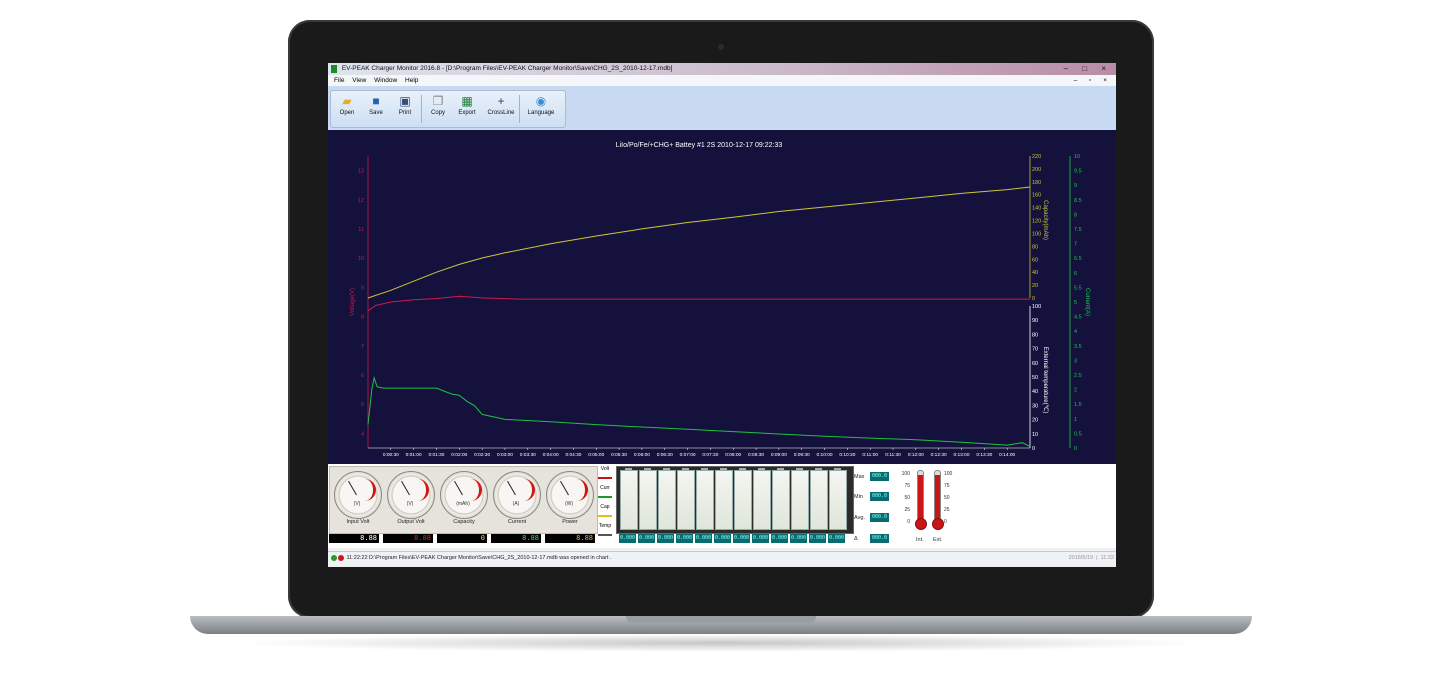 This screenshot has height=700, width=1440. Describe the element at coordinates (756, 455) in the screenshot. I see `x-tick-label: 0:08:30` at that location.